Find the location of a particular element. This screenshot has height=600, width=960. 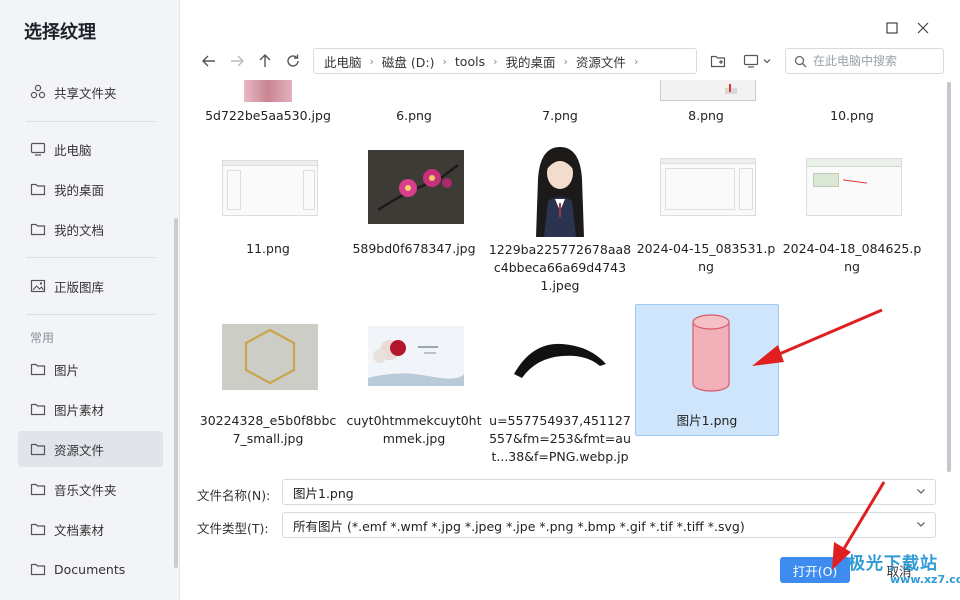

new-folder-icon is located at coordinates (718, 61).